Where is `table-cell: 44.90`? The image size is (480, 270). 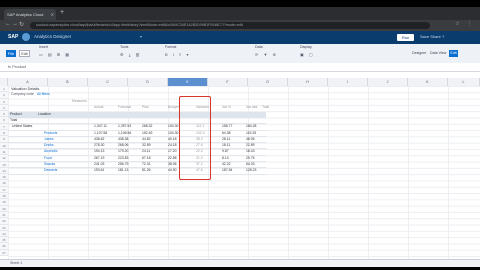
table-cell: 44.90 is located at coordinates (172, 170).